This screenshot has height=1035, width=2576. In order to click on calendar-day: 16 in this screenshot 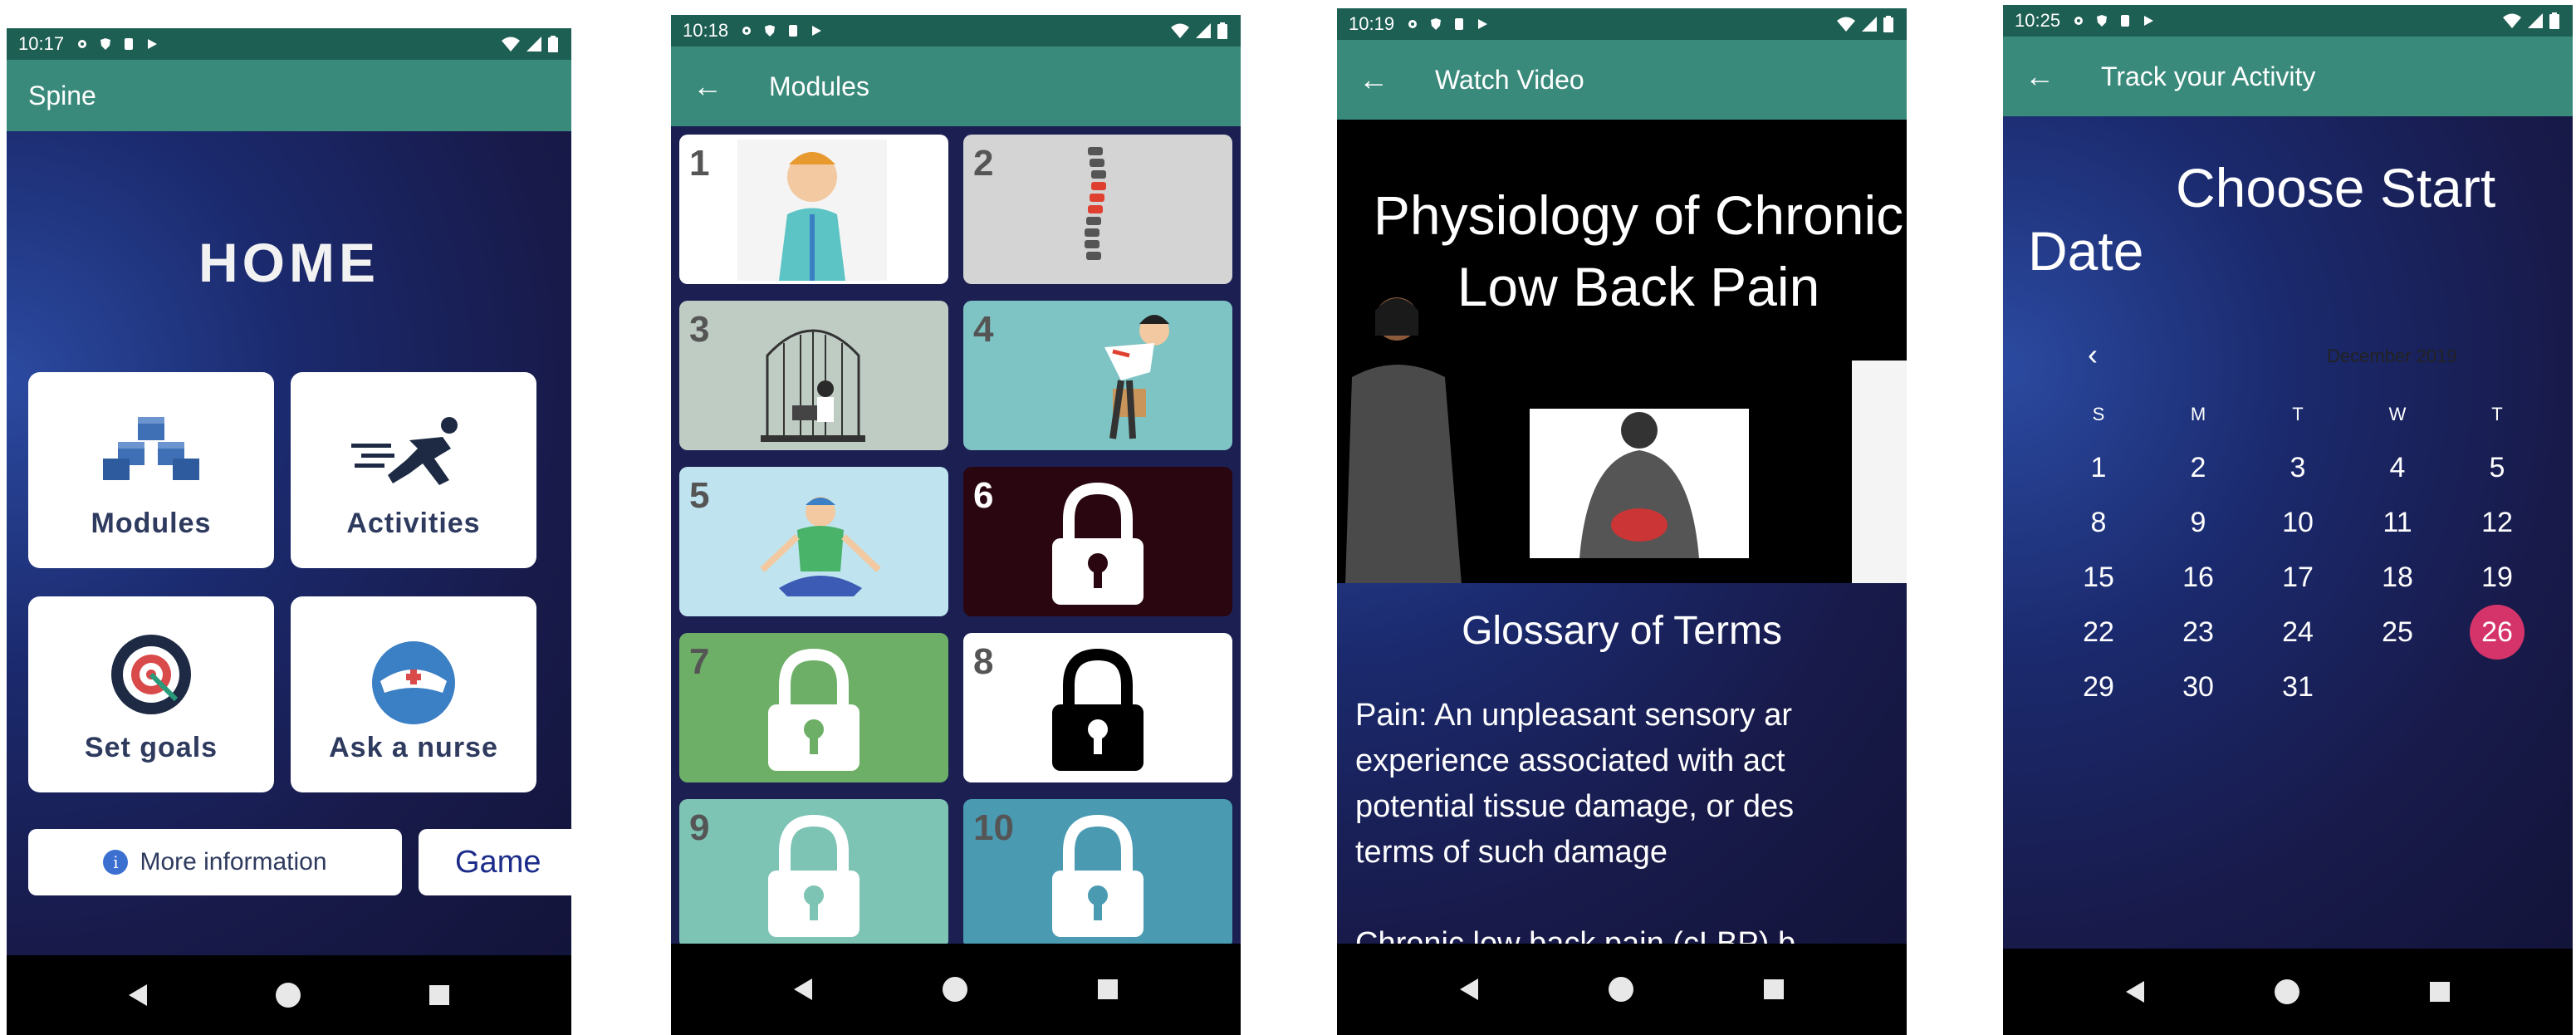, I will do `click(2198, 578)`.